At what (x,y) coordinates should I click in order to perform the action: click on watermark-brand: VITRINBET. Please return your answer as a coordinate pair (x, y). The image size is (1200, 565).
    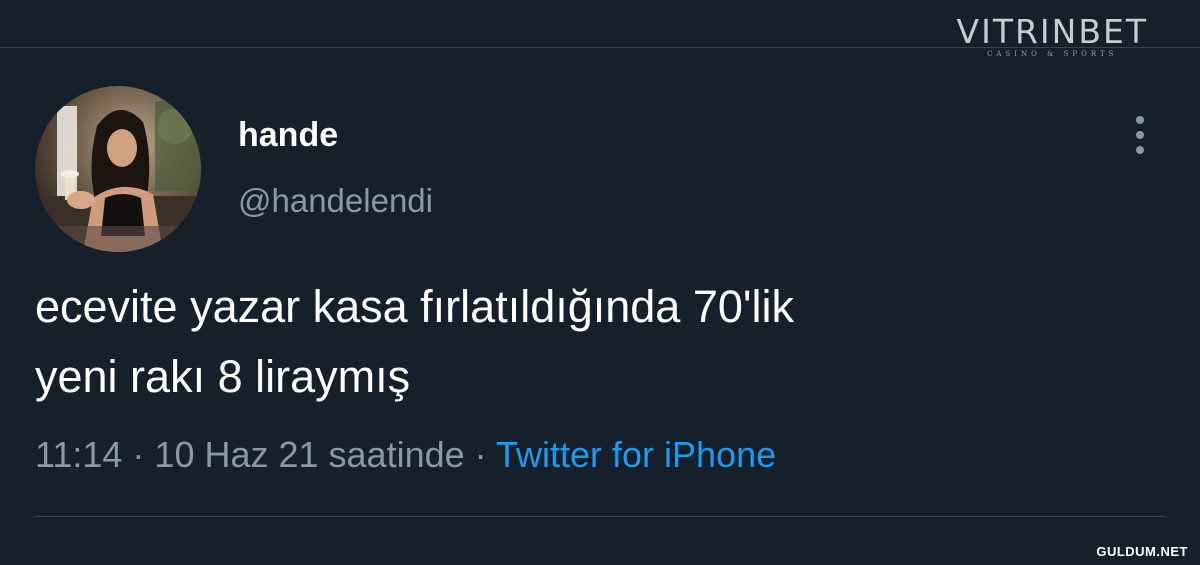
    Looking at the image, I should click on (1052, 31).